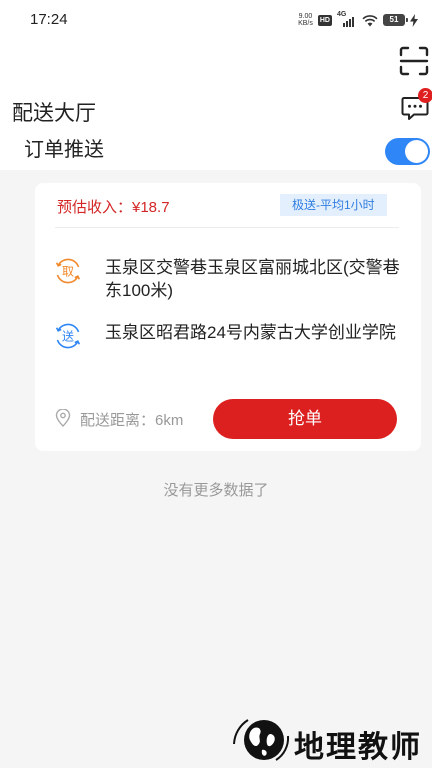 The width and height of the screenshot is (432, 768). What do you see at coordinates (333, 205) in the screenshot?
I see `delivery-speed-tag: 极送-平均1小时` at bounding box center [333, 205].